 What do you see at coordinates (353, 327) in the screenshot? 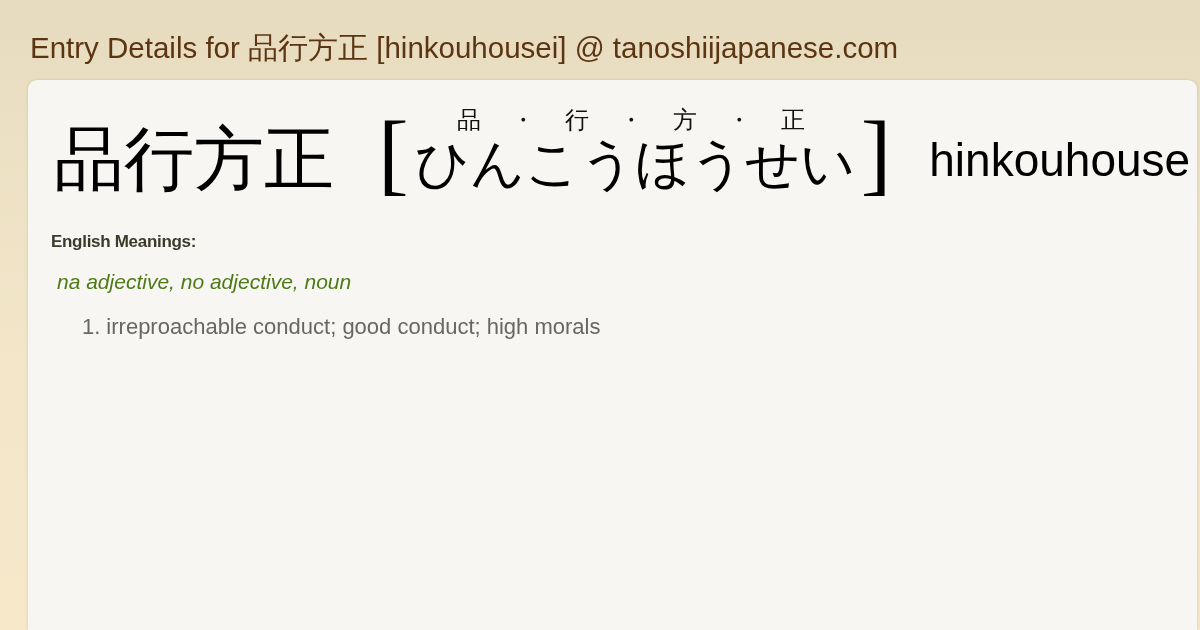
I see `sense-text: irreproachable conduct; good conduct; high morals` at bounding box center [353, 327].